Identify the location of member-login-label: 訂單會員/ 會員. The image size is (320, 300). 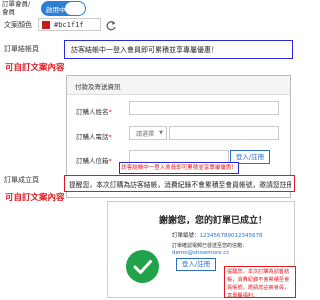
(16, 8).